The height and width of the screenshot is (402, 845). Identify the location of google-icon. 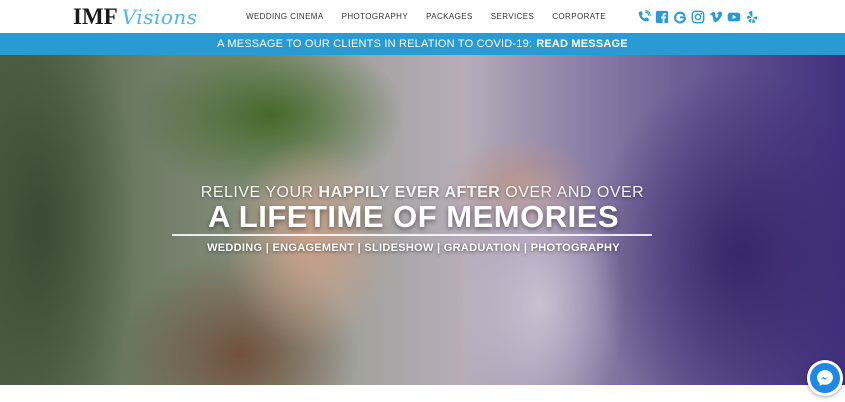
(680, 17).